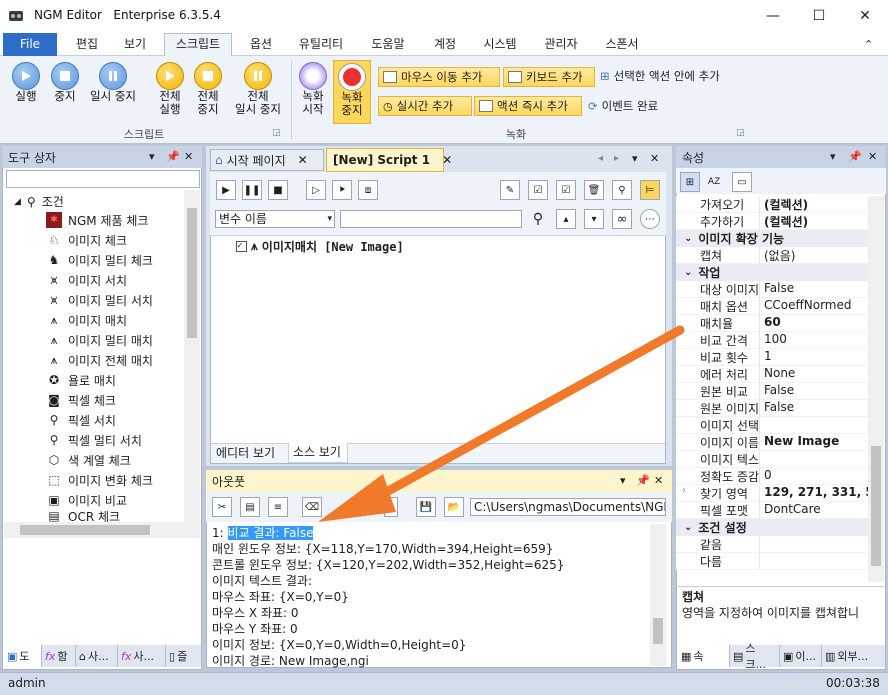 This screenshot has height=695, width=888. Describe the element at coordinates (368, 190) in the screenshot. I see `step-over-icon: ⧈` at that location.